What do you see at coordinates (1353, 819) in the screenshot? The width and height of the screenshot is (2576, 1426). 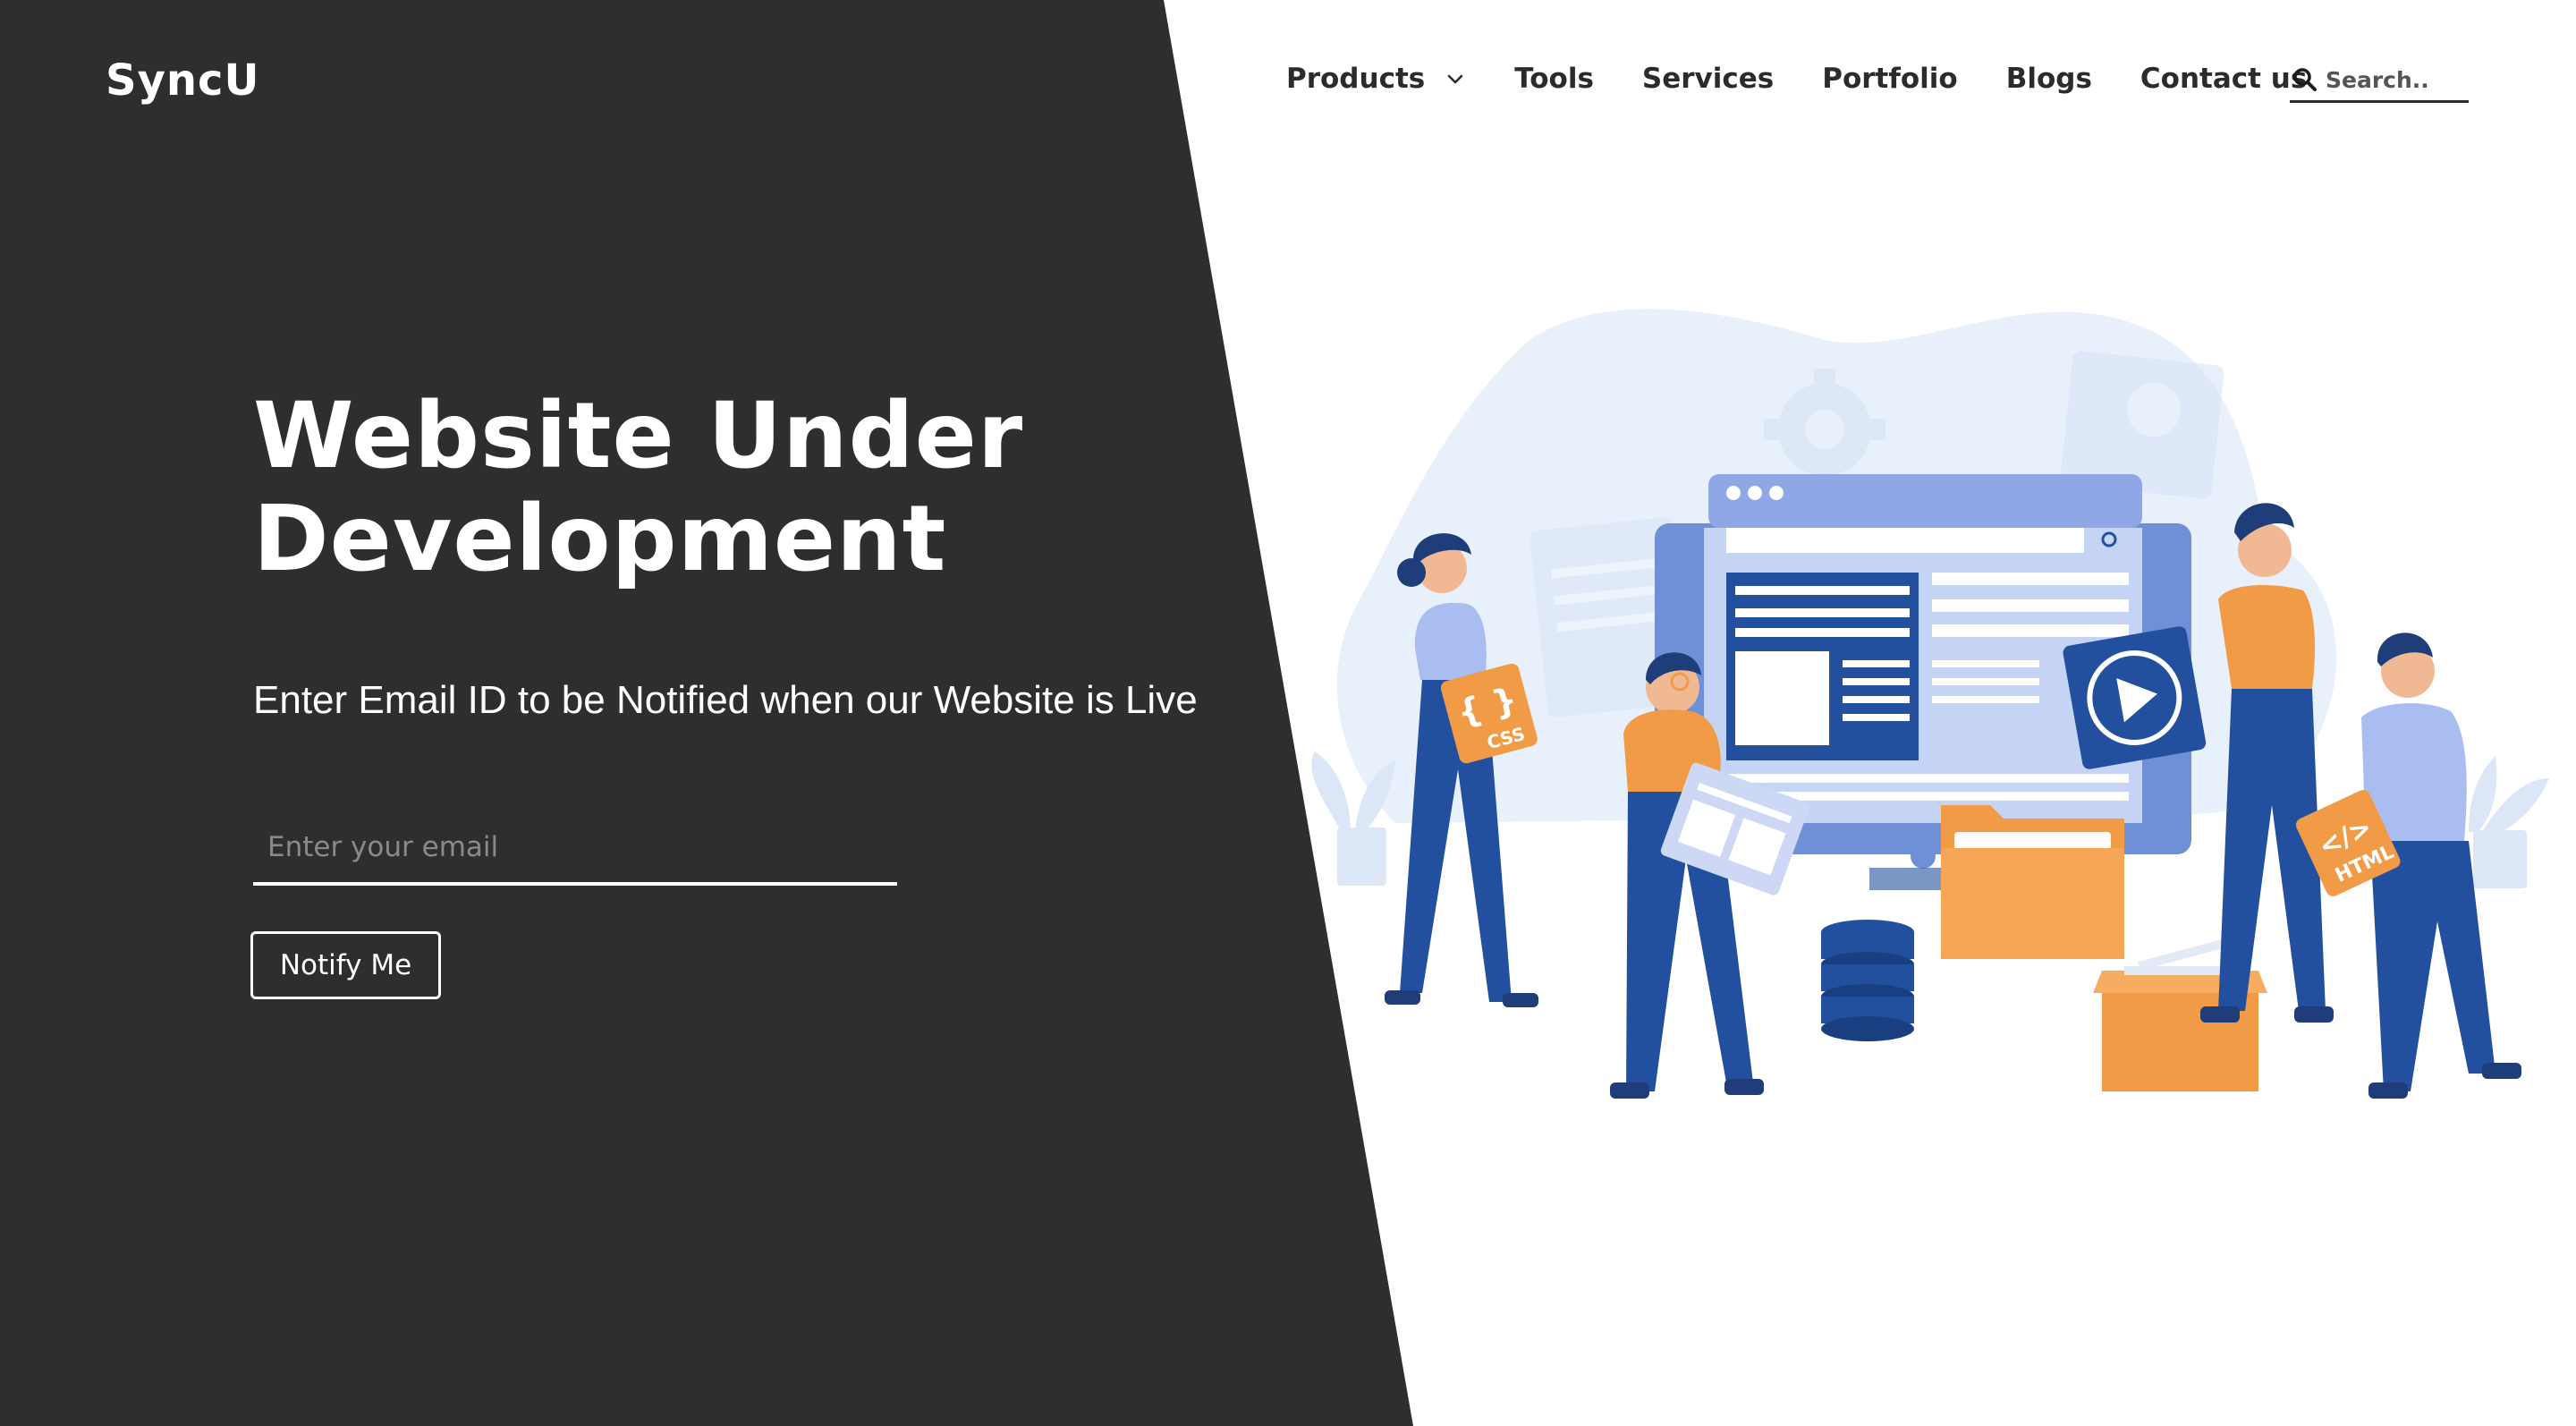 I see `plant-left` at bounding box center [1353, 819].